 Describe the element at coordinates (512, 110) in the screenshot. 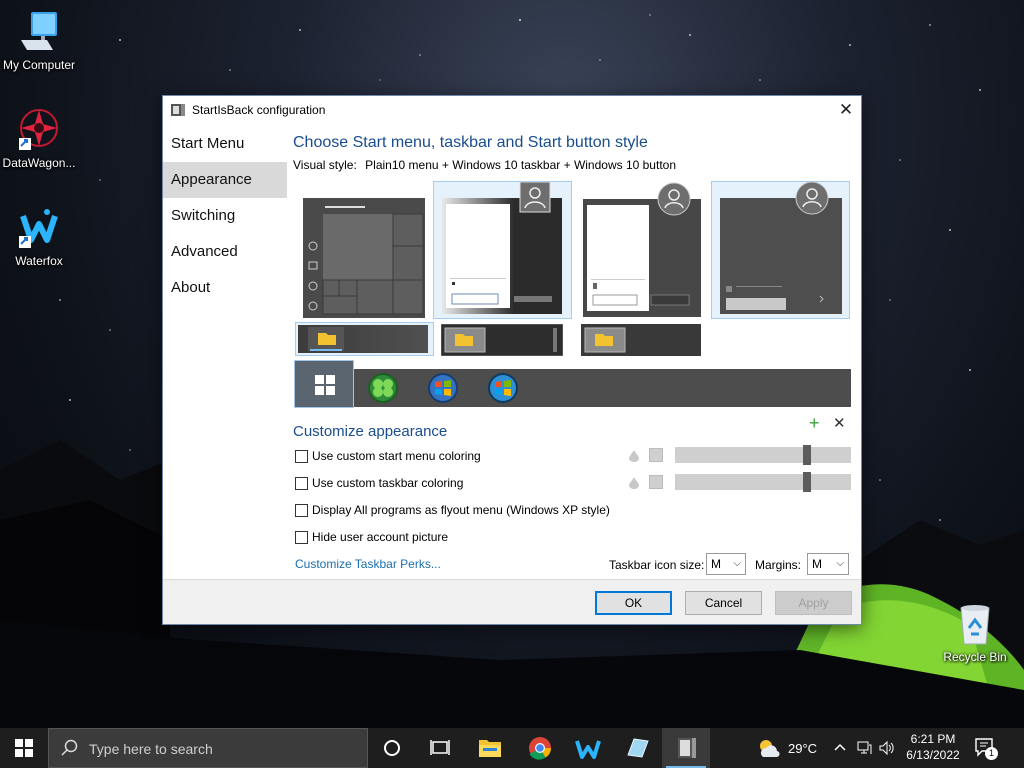

I see `dialog-titlebar: StartIsBack configuration ✕` at that location.